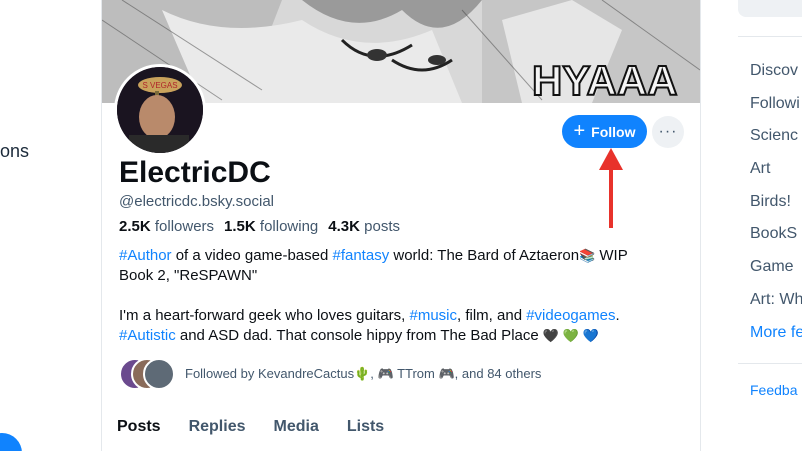  What do you see at coordinates (776, 272) in the screenshot?
I see `feed-link: Game` at bounding box center [776, 272].